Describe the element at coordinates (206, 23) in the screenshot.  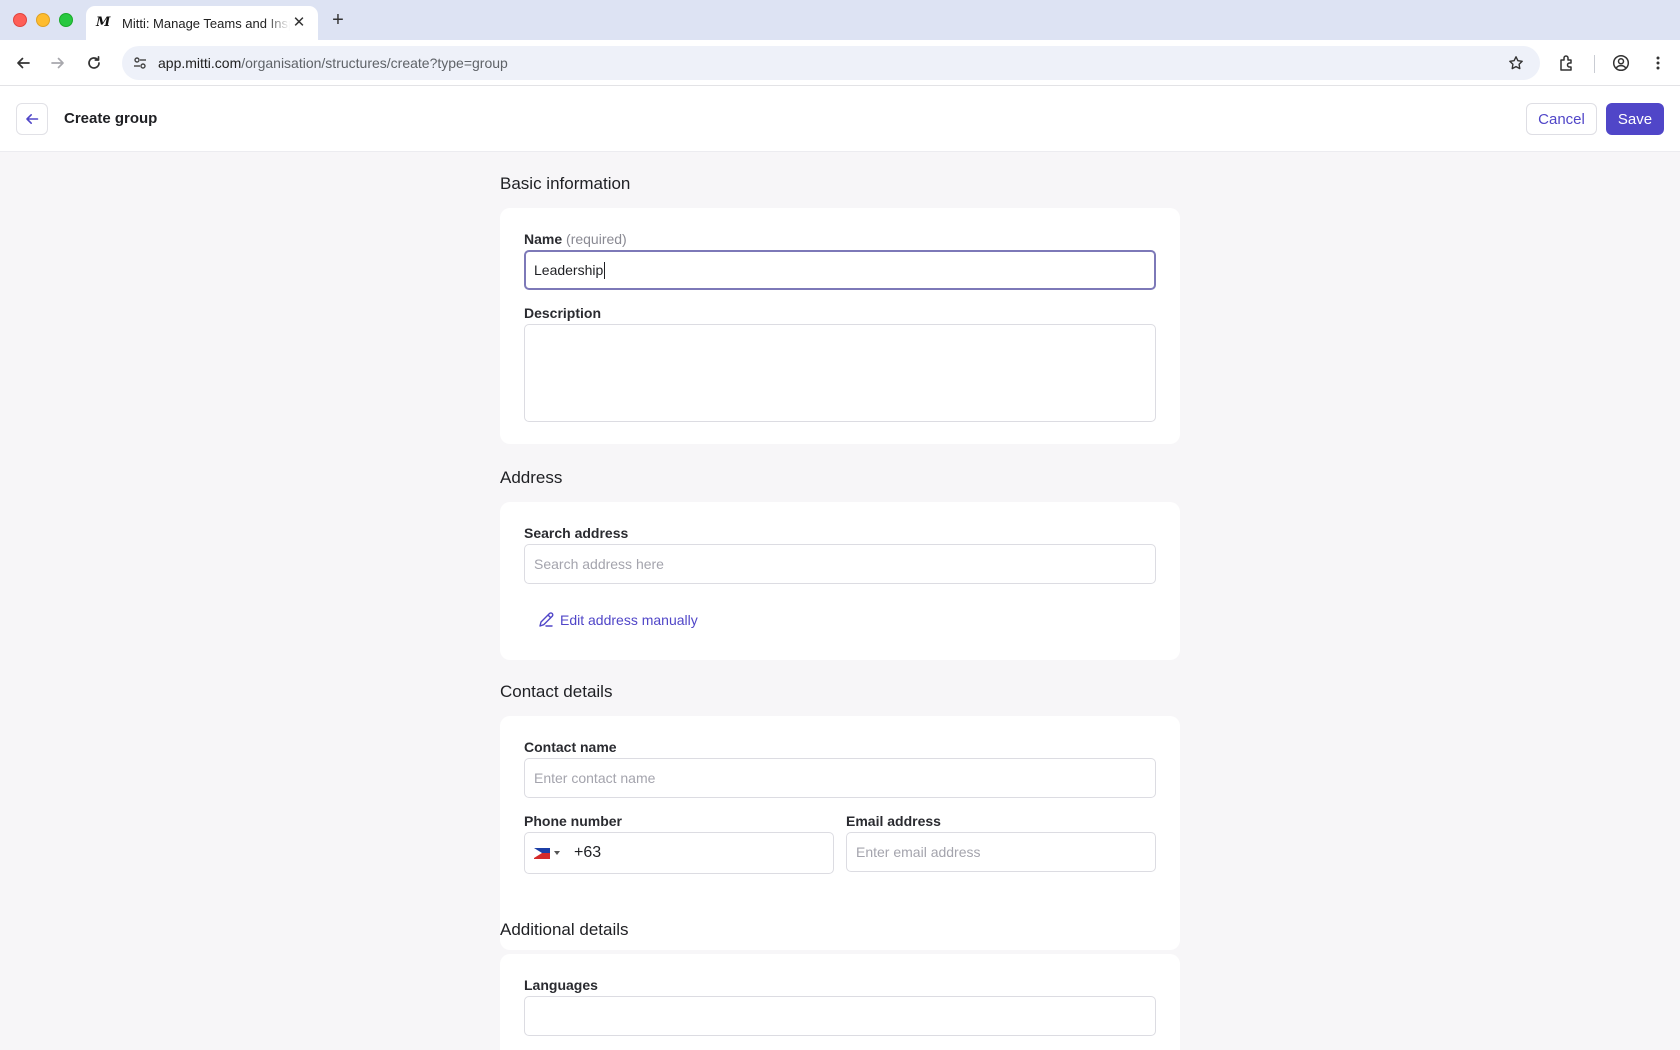
I see `tab-title: Mitti: Manage Teams and Inspections` at that location.